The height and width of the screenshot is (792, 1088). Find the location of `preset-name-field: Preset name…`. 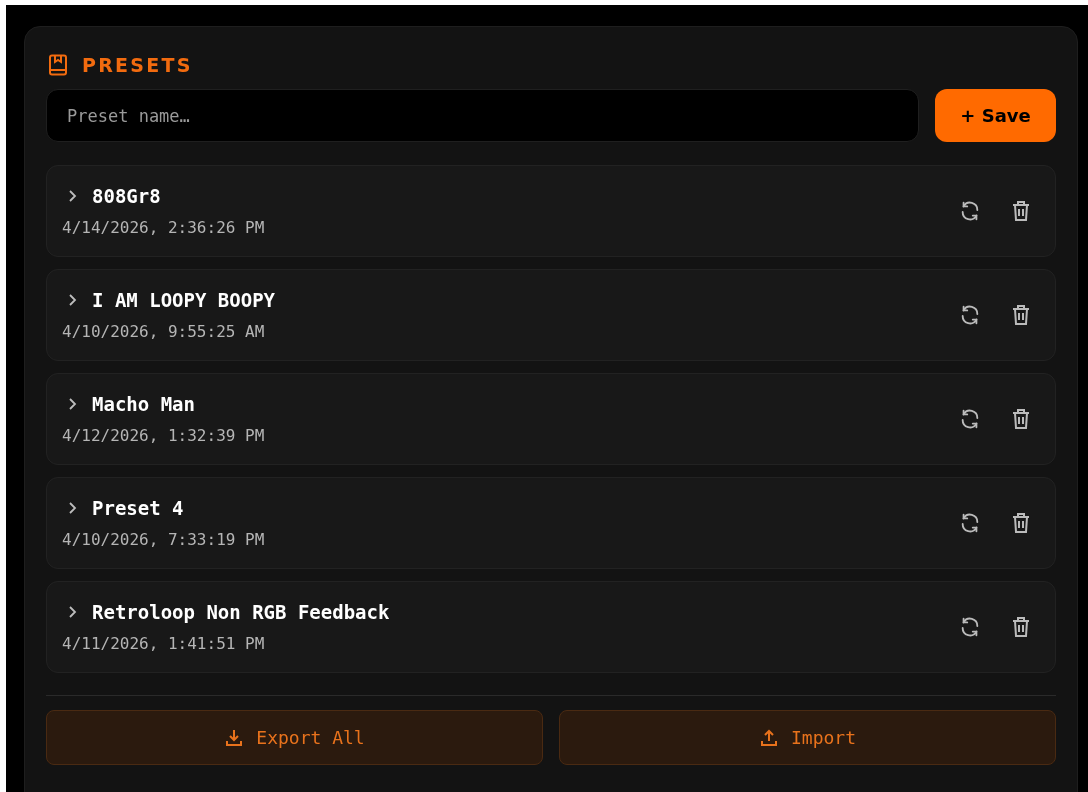

preset-name-field: Preset name… is located at coordinates (483, 115).